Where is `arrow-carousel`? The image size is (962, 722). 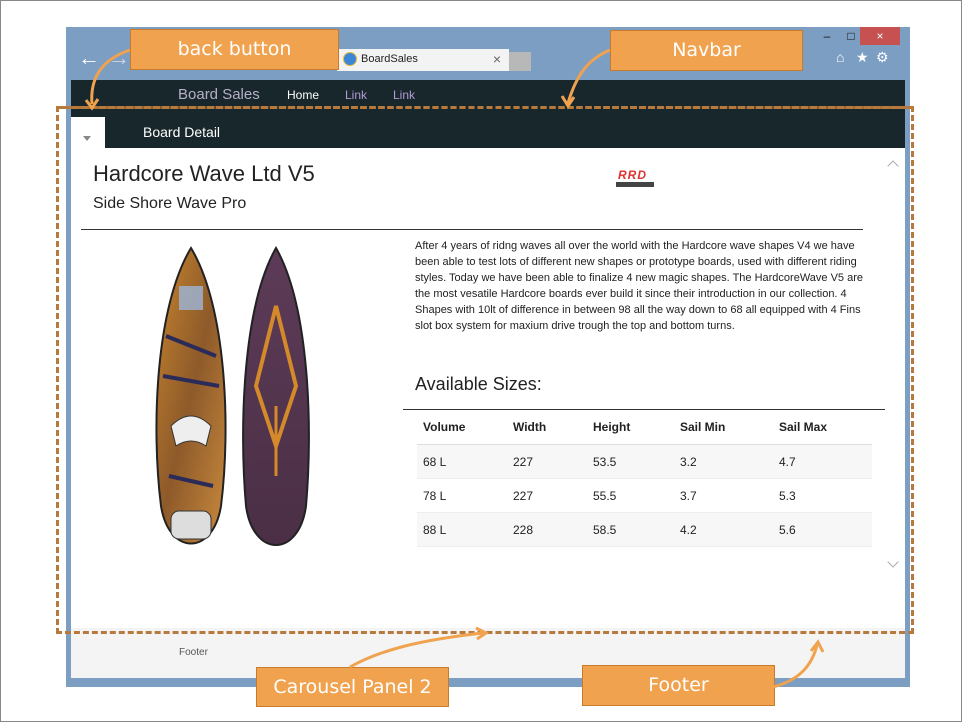
arrow-carousel is located at coordinates (416, 650).